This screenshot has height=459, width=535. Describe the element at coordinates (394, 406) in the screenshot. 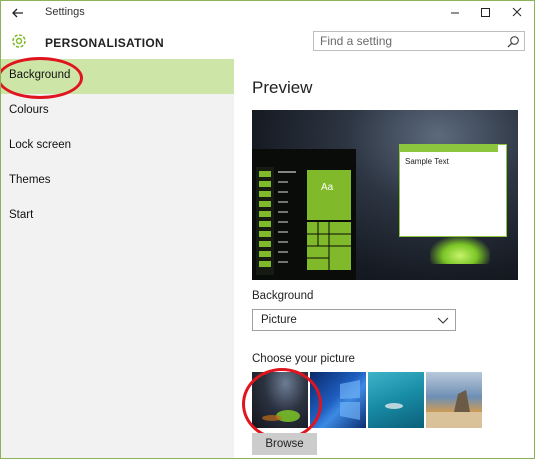

I see `swimmer-icon` at that location.